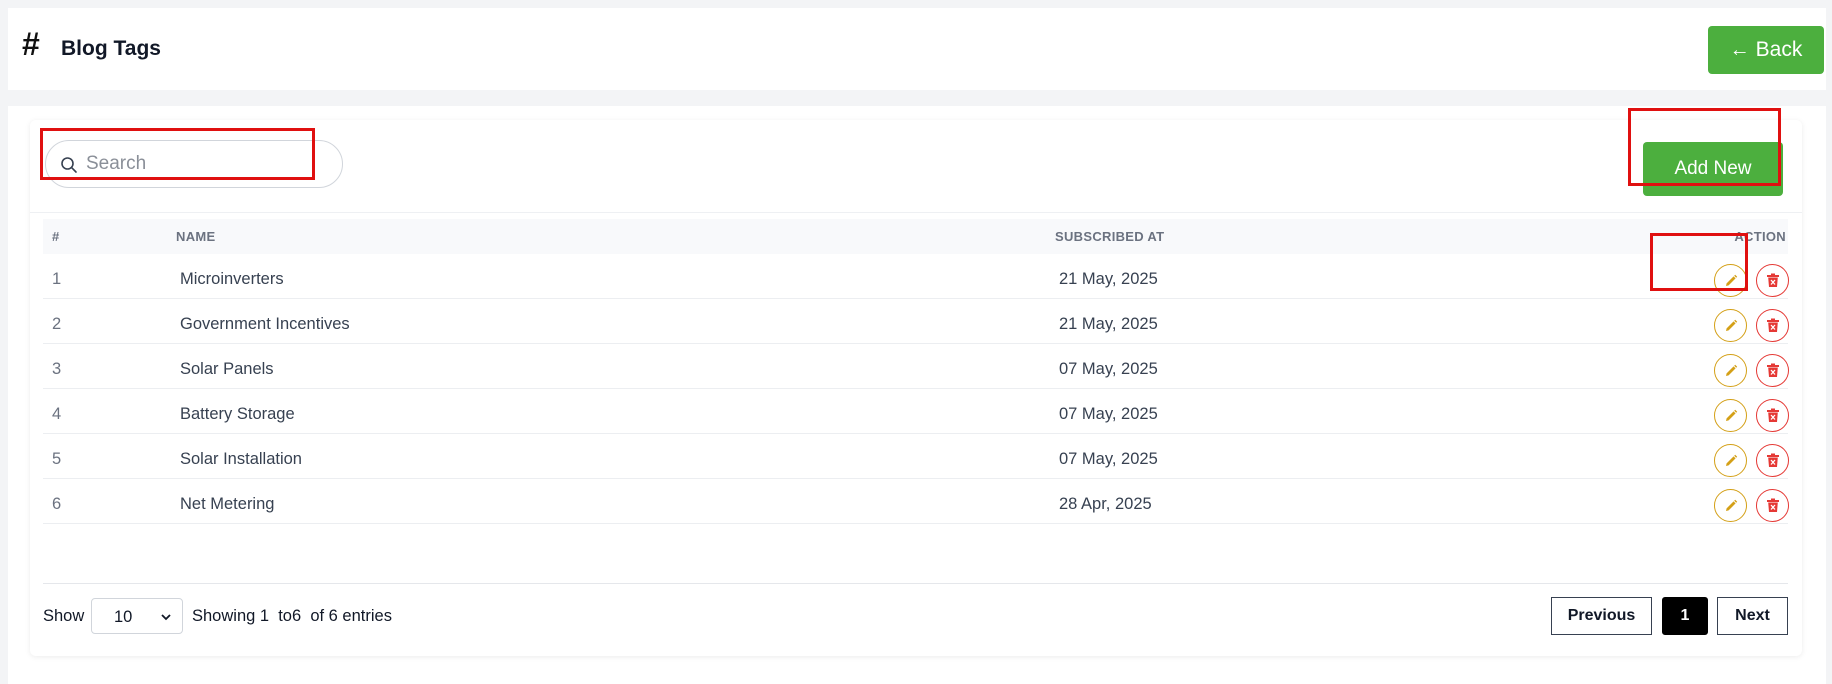  I want to click on tag-name: Solar Installation, so click(241, 459).